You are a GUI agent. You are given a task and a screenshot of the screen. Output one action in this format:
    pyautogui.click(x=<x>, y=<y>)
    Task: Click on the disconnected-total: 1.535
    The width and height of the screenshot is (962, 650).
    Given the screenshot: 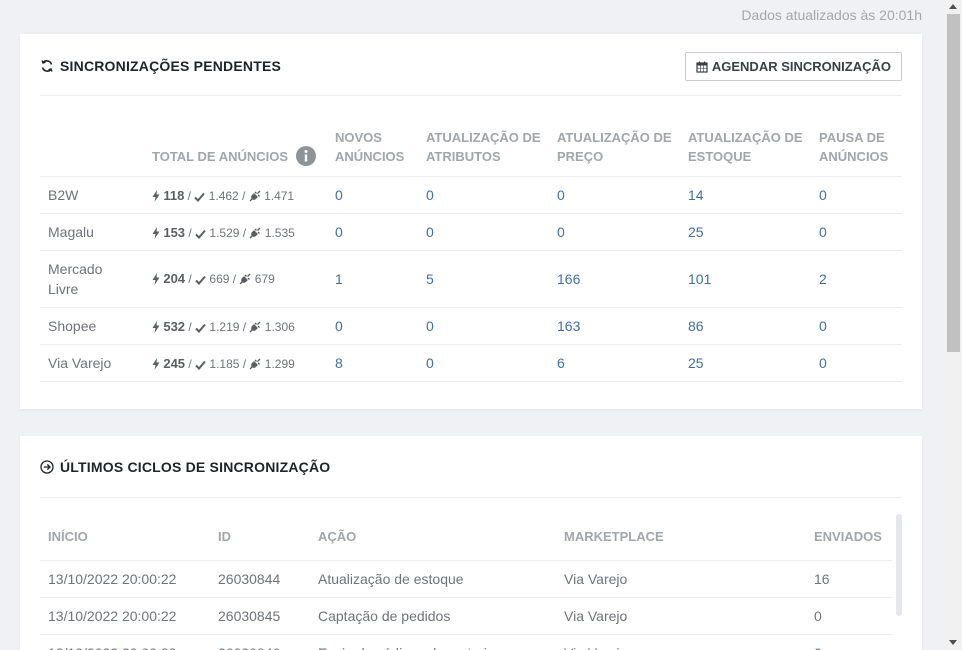 What is the action you would take?
    pyautogui.click(x=279, y=232)
    